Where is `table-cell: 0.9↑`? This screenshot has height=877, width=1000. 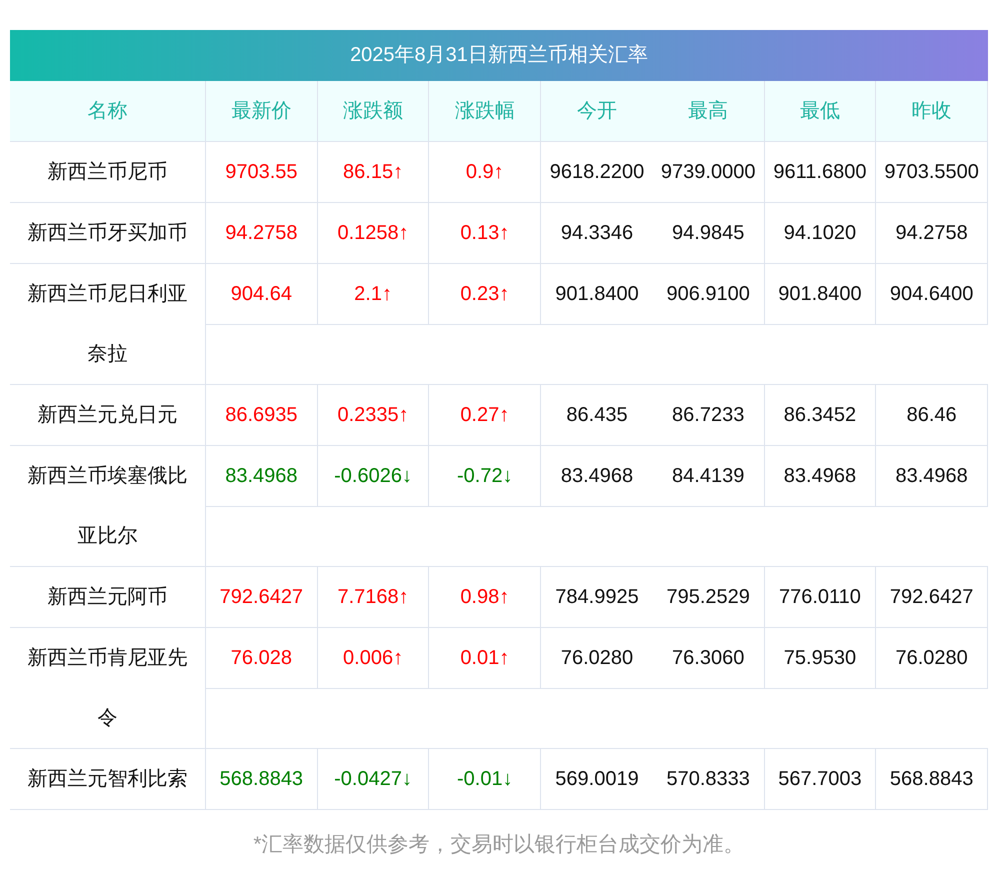 table-cell: 0.9↑ is located at coordinates (485, 172).